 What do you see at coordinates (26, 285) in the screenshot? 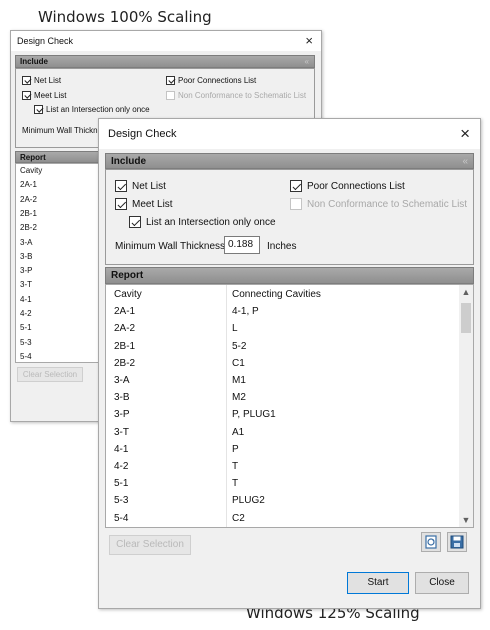
I see `cavity-cell: 3-T` at bounding box center [26, 285].